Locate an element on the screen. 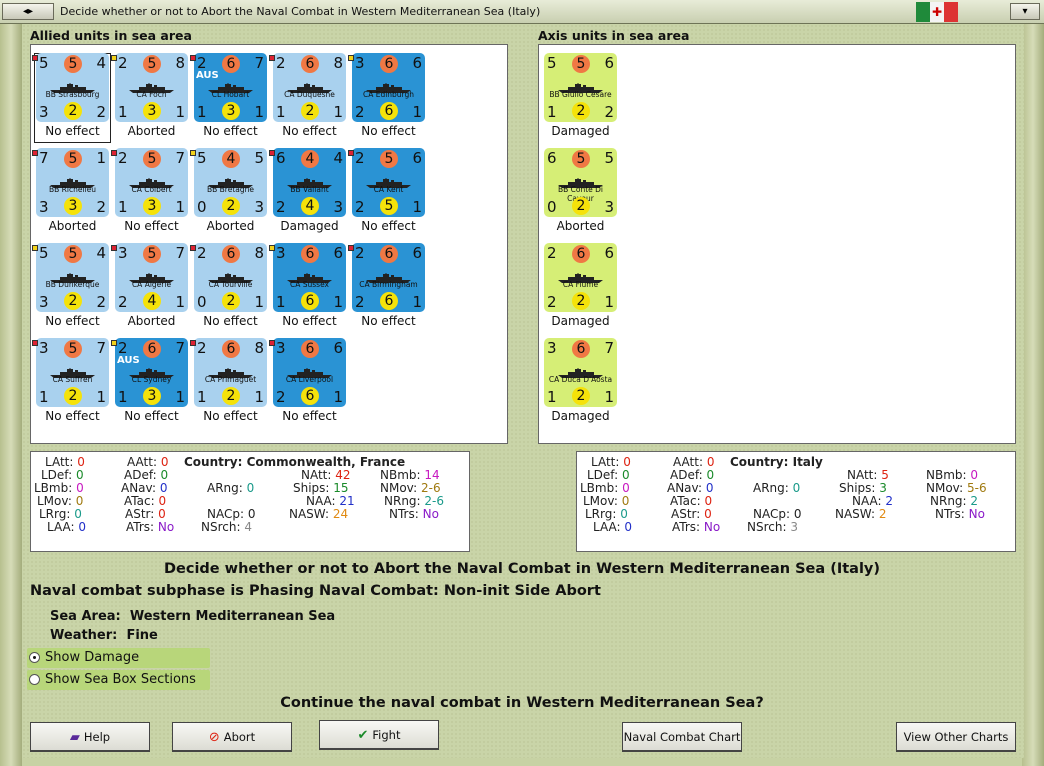  unit-counter: 2 6 7 AUS CL Sydney 1 3 1 No effect is located at coordinates (151, 383).